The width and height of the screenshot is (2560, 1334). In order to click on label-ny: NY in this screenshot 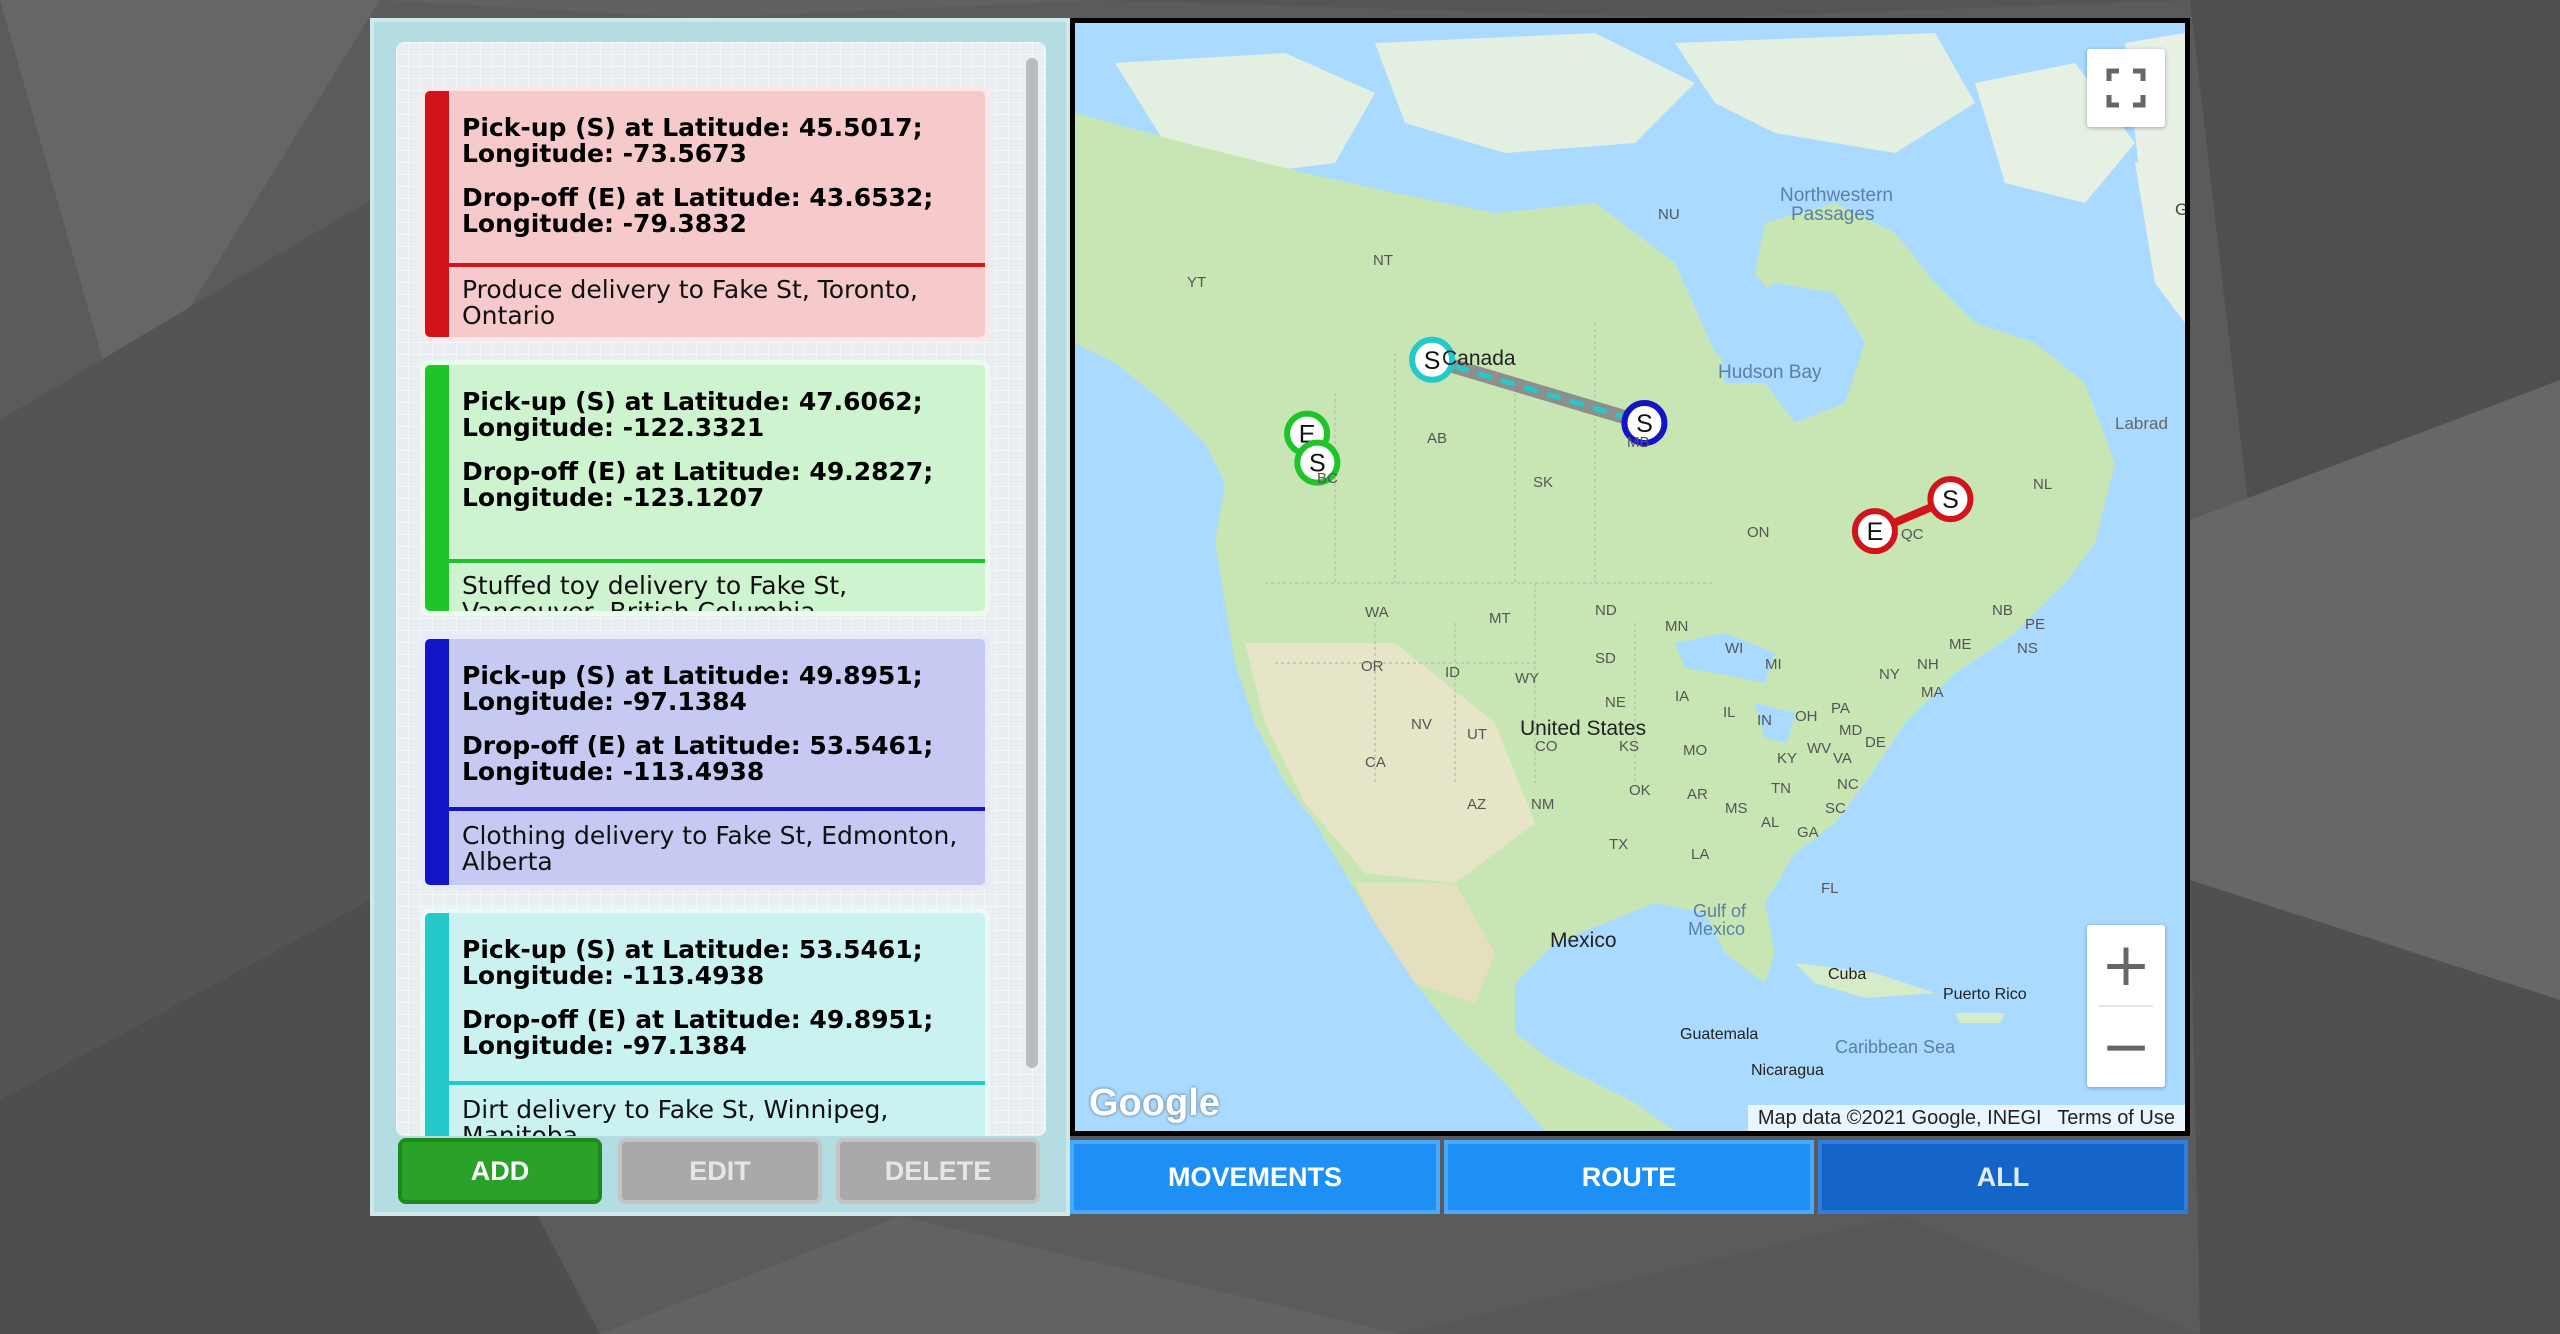, I will do `click(1889, 674)`.